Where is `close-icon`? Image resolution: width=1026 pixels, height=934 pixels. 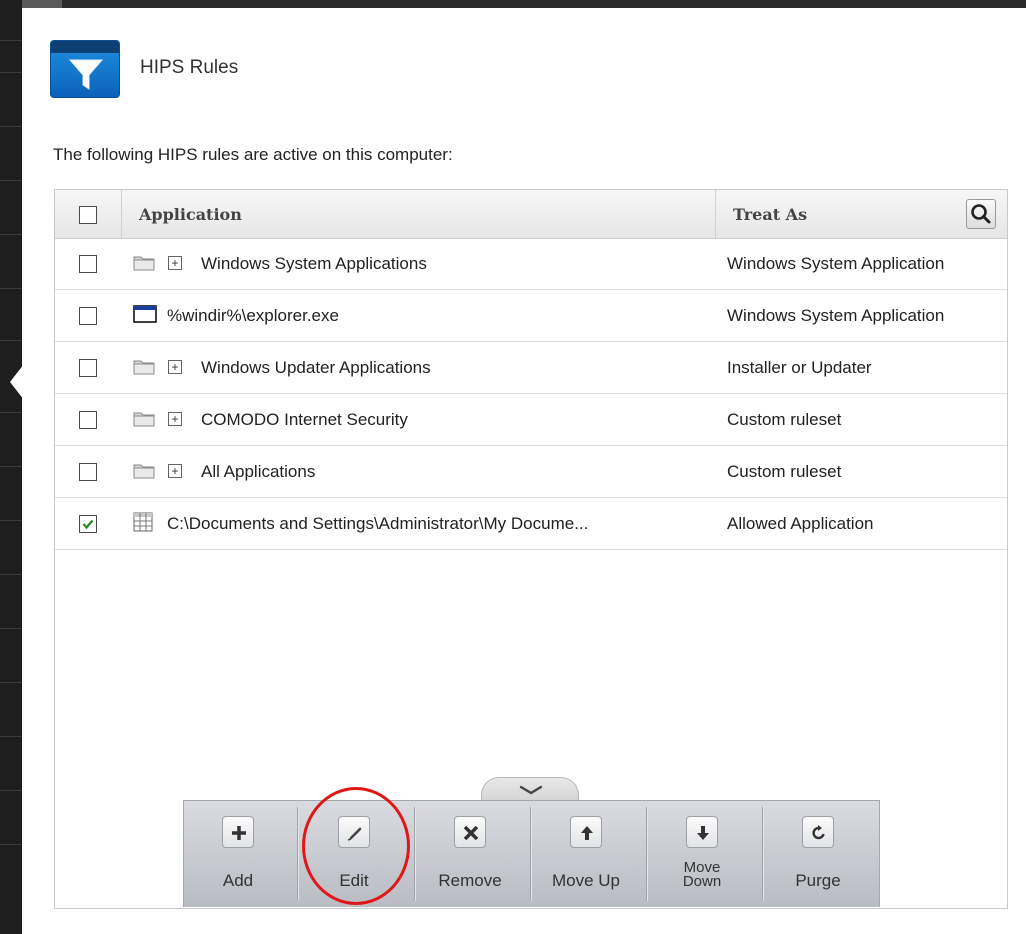
close-icon is located at coordinates (470, 832).